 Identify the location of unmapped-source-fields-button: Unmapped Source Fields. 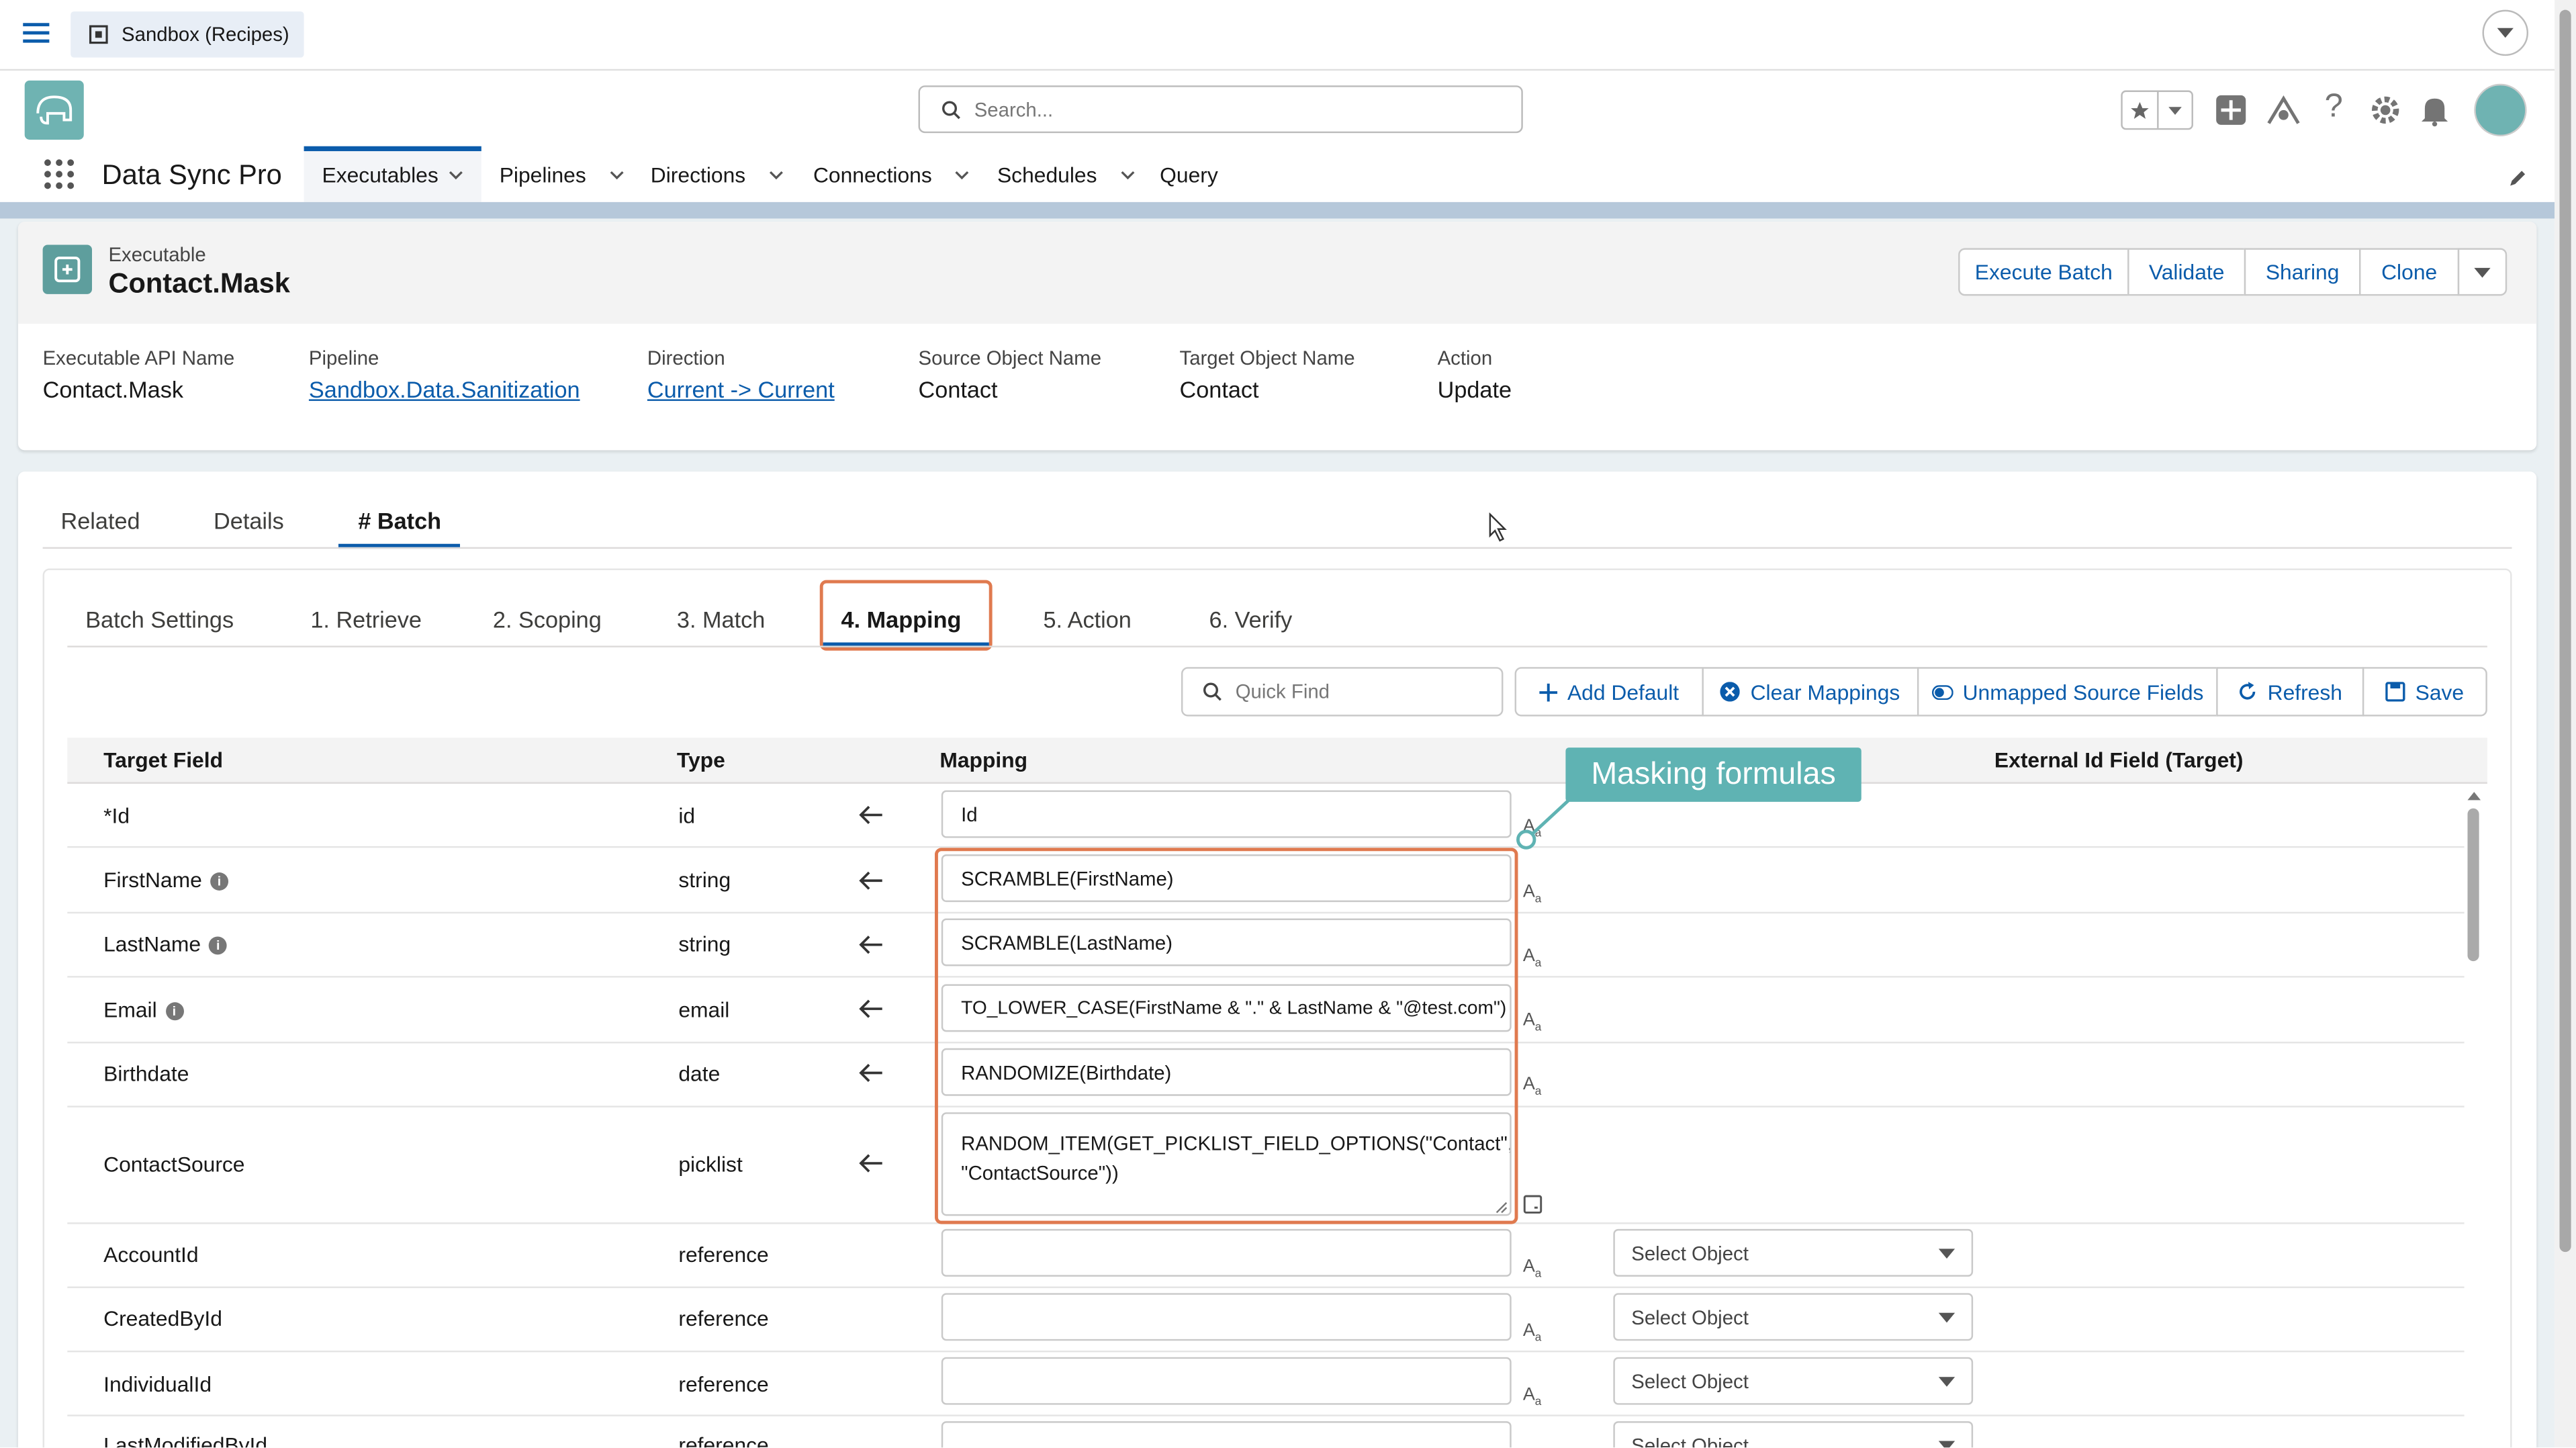
(2067, 692).